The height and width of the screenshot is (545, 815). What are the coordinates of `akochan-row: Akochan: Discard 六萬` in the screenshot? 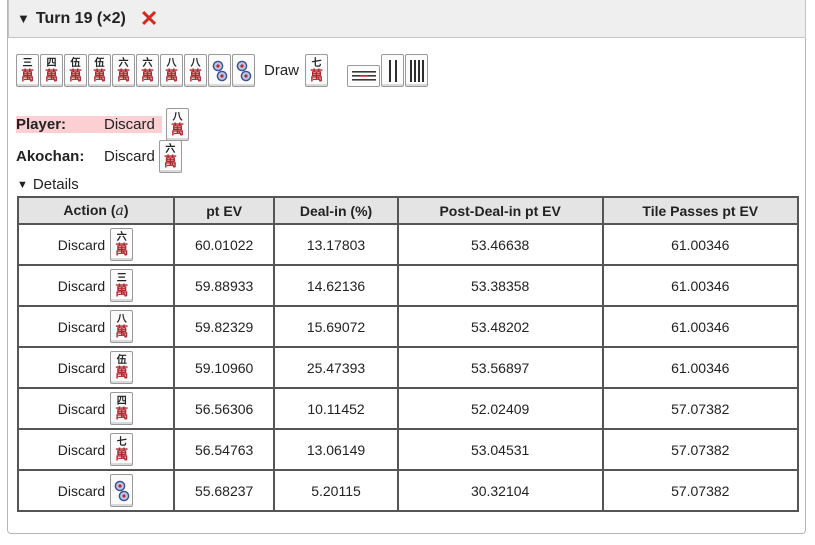 It's located at (99, 156).